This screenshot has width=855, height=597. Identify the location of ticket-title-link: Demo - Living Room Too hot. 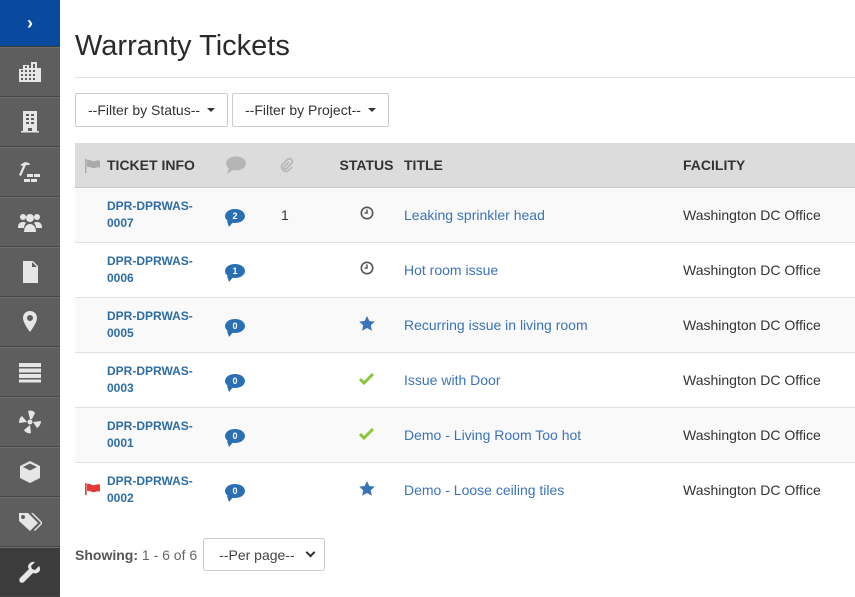
(492, 435).